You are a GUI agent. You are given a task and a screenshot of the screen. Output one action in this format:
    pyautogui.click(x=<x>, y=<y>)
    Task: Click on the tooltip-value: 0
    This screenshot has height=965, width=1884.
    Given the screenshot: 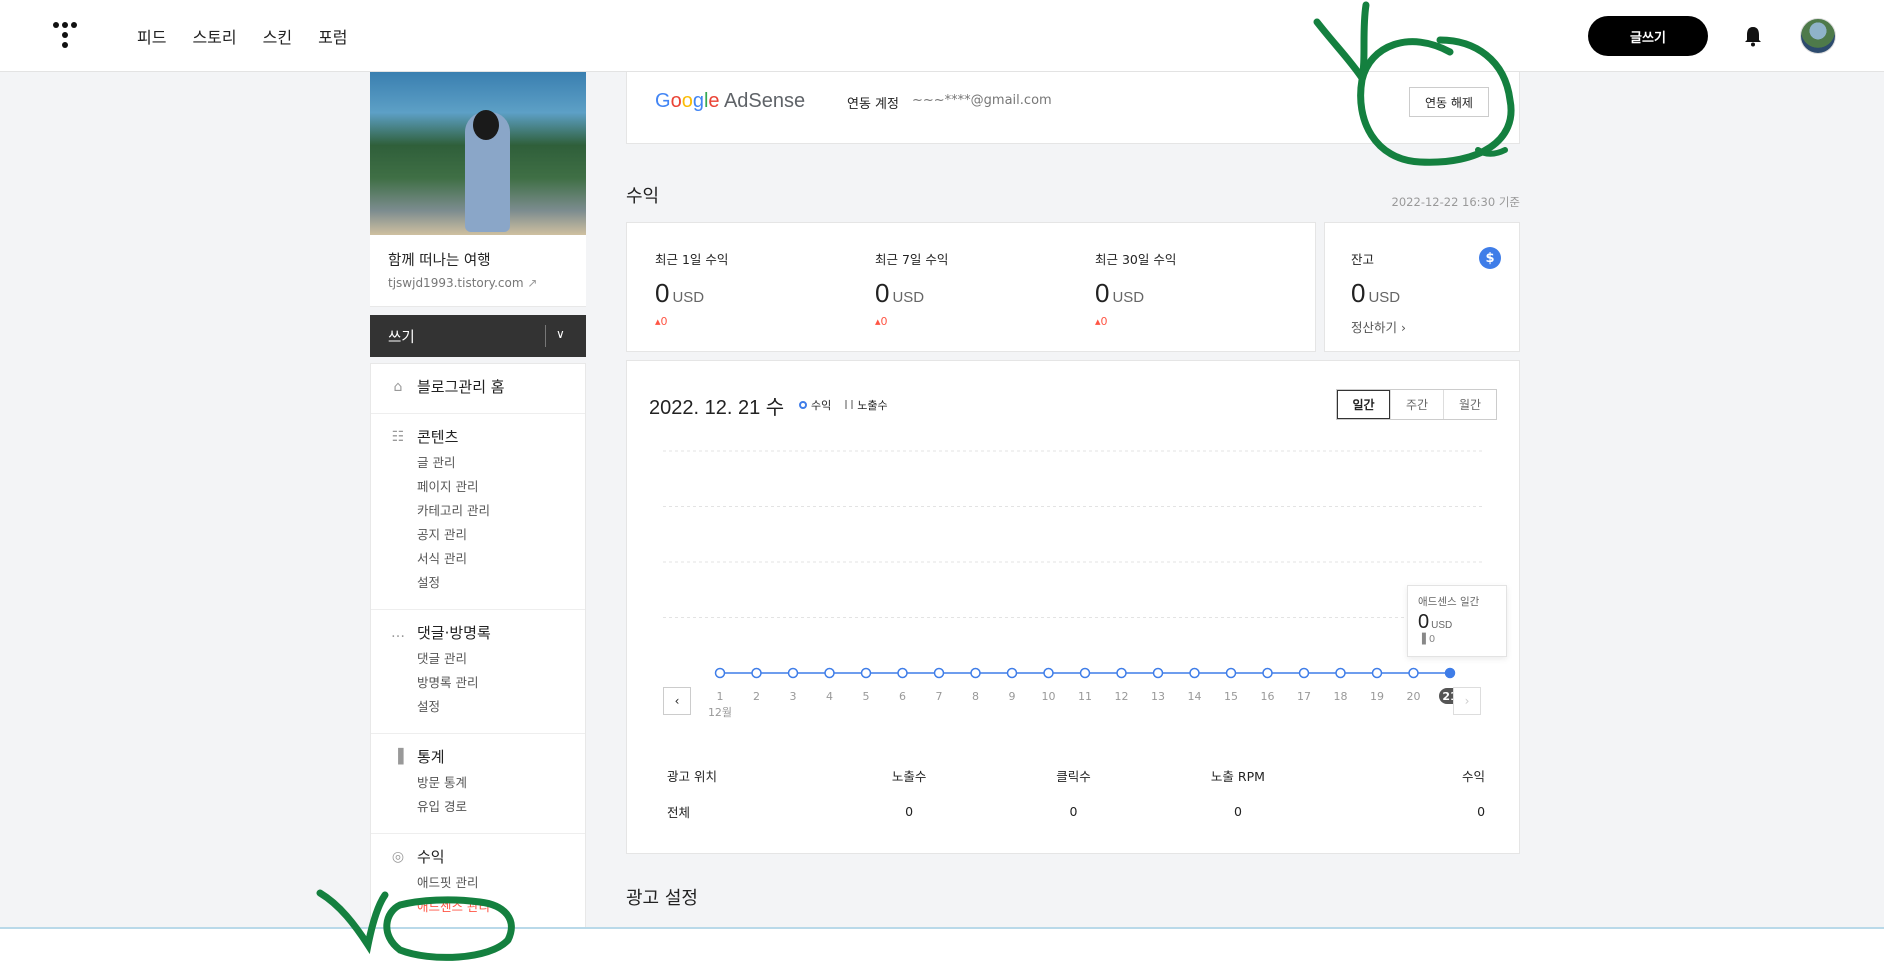 What is the action you would take?
    pyautogui.click(x=1424, y=622)
    